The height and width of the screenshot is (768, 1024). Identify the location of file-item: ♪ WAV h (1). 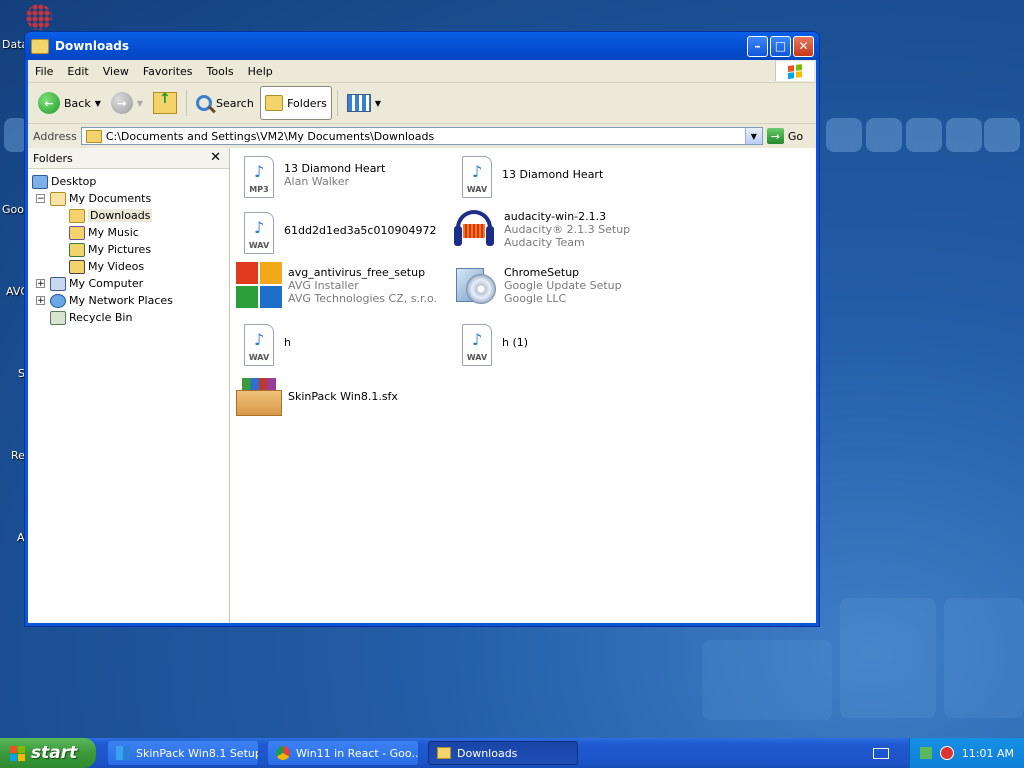
(563, 345).